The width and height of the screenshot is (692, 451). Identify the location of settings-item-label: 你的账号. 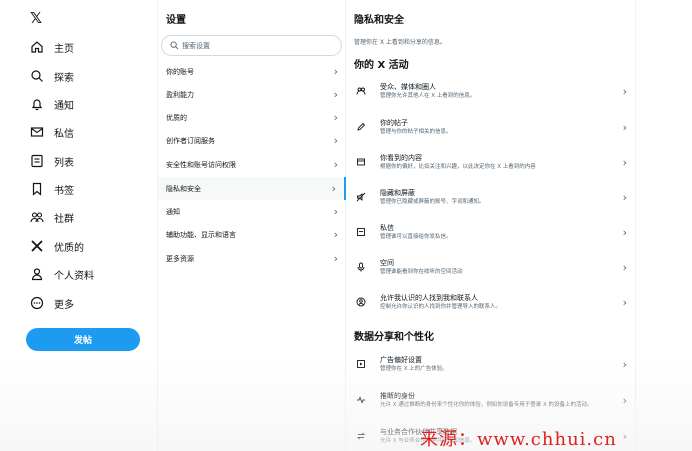
(180, 71).